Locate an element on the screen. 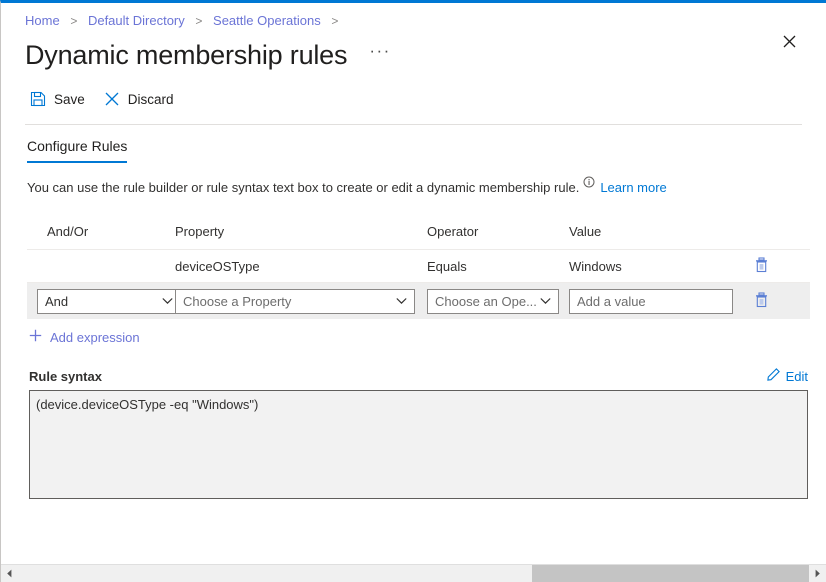  close-icon is located at coordinates (789, 43).